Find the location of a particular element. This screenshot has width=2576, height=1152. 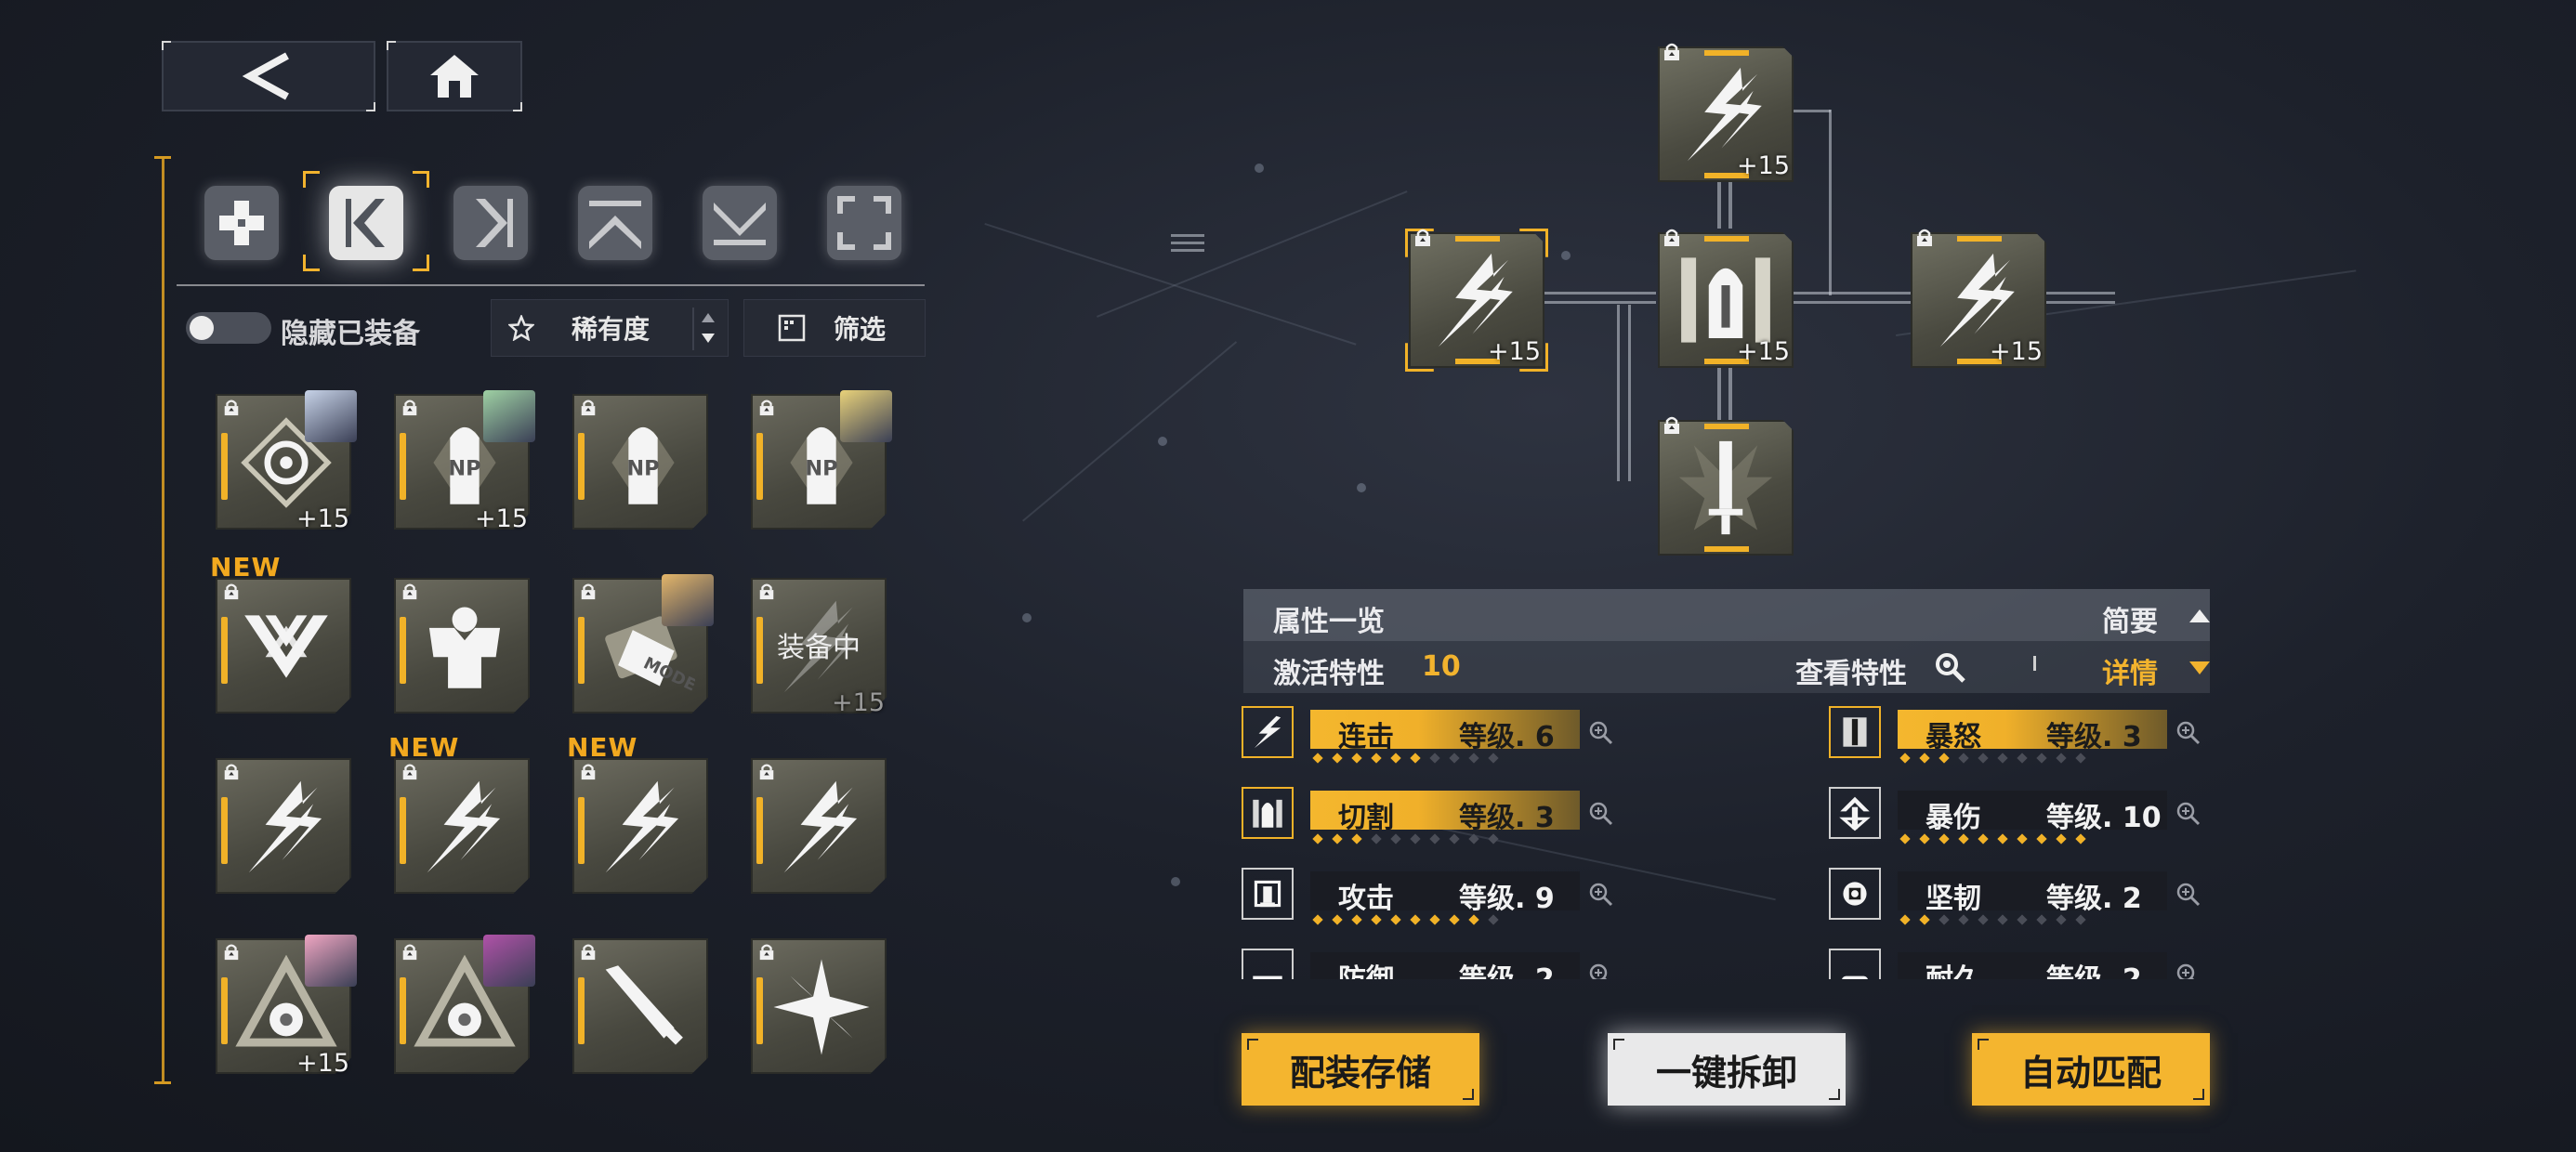

trait-level: 等级. 3 is located at coordinates (1507, 818).